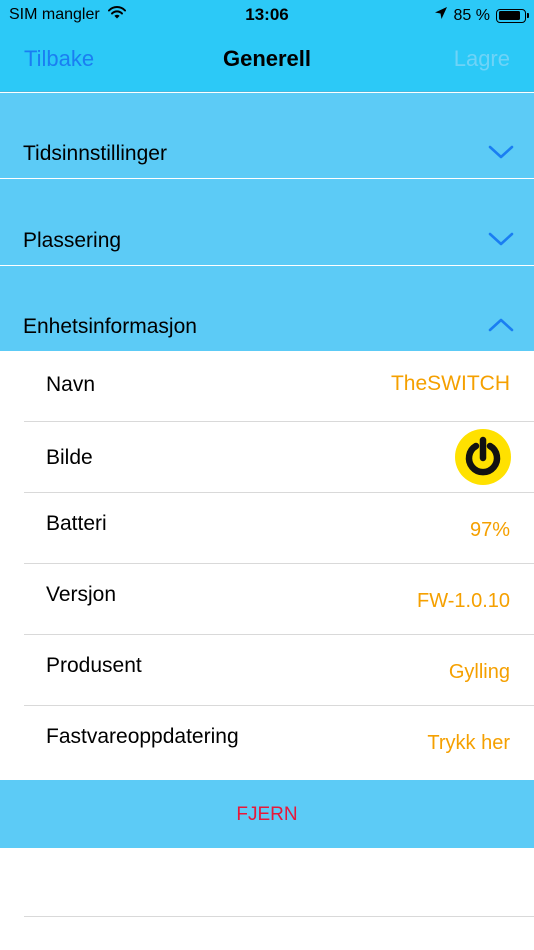  I want to click on section-time-settings-label: Tidsinnstillinger, so click(95, 153).